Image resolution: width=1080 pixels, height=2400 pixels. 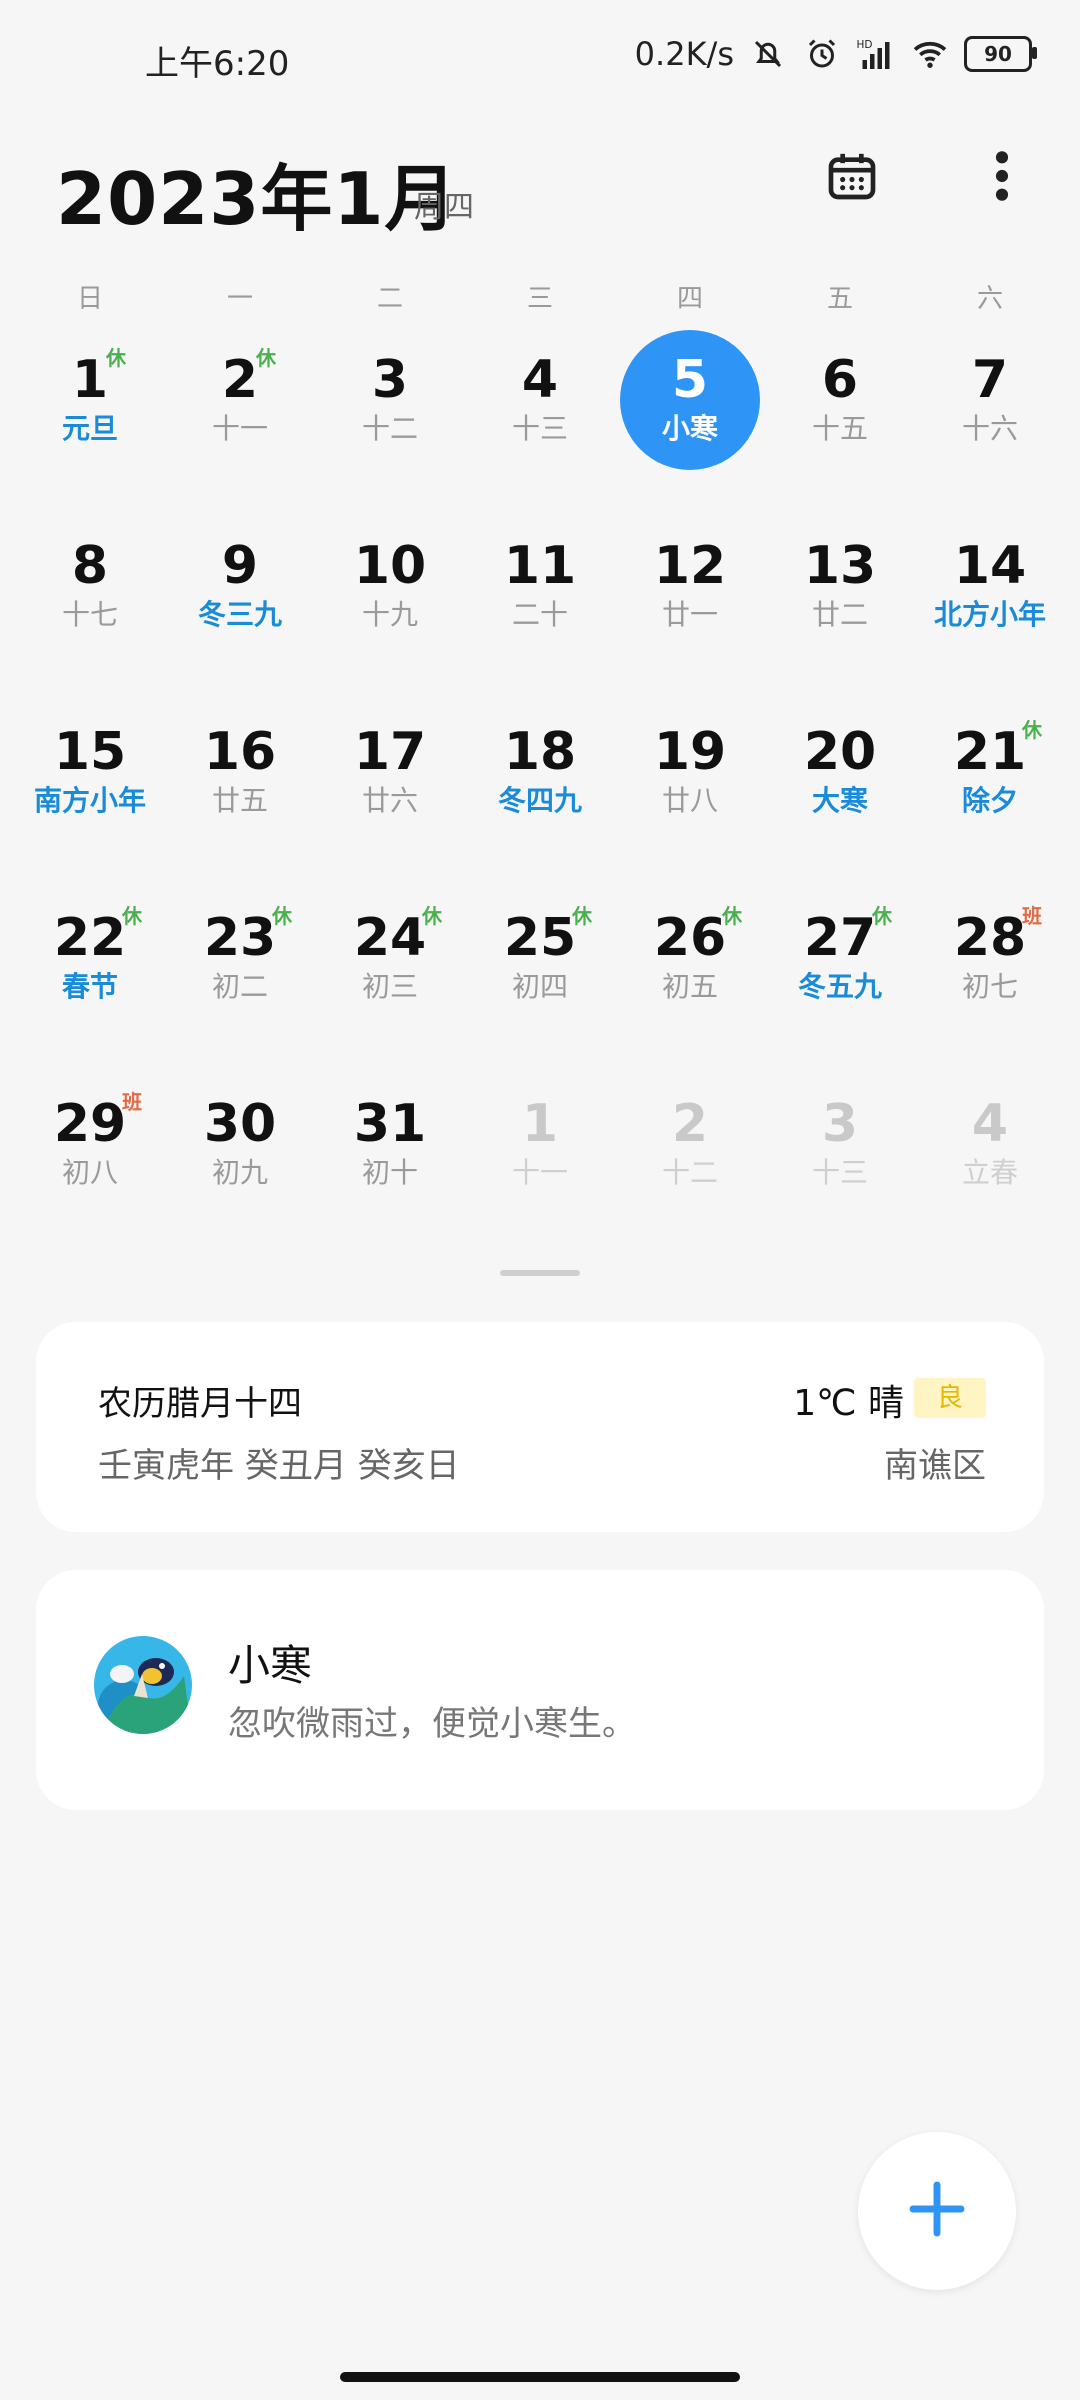 I want to click on day-lunar-label: 廿八, so click(x=689, y=800).